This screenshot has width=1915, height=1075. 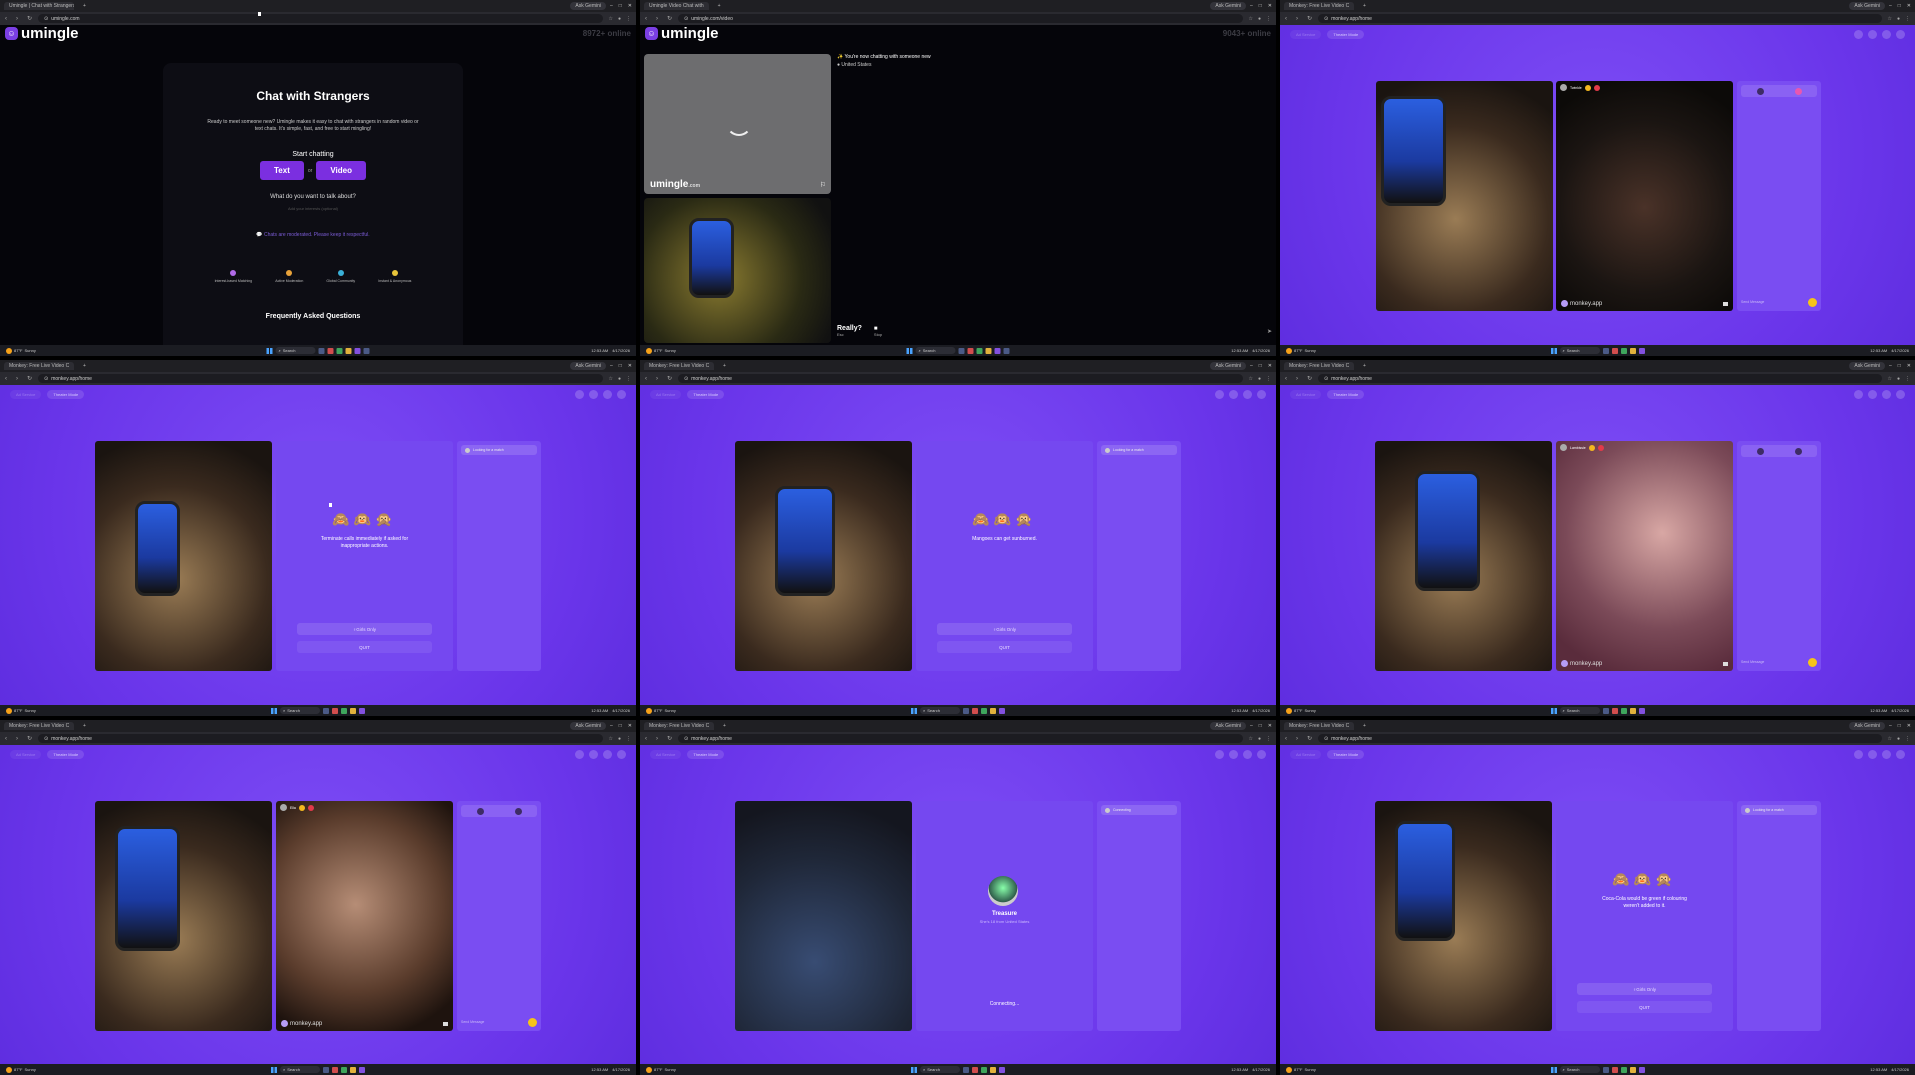 What do you see at coordinates (532, 1022) in the screenshot?
I see `emoji-icon` at bounding box center [532, 1022].